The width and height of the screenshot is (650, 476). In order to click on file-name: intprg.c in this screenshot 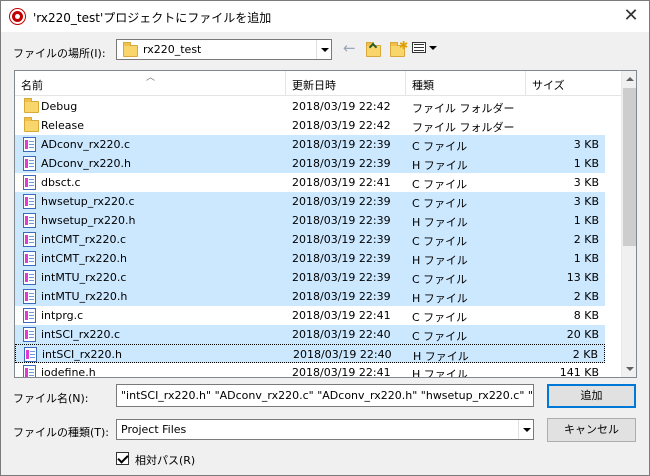, I will do `click(62, 315)`.